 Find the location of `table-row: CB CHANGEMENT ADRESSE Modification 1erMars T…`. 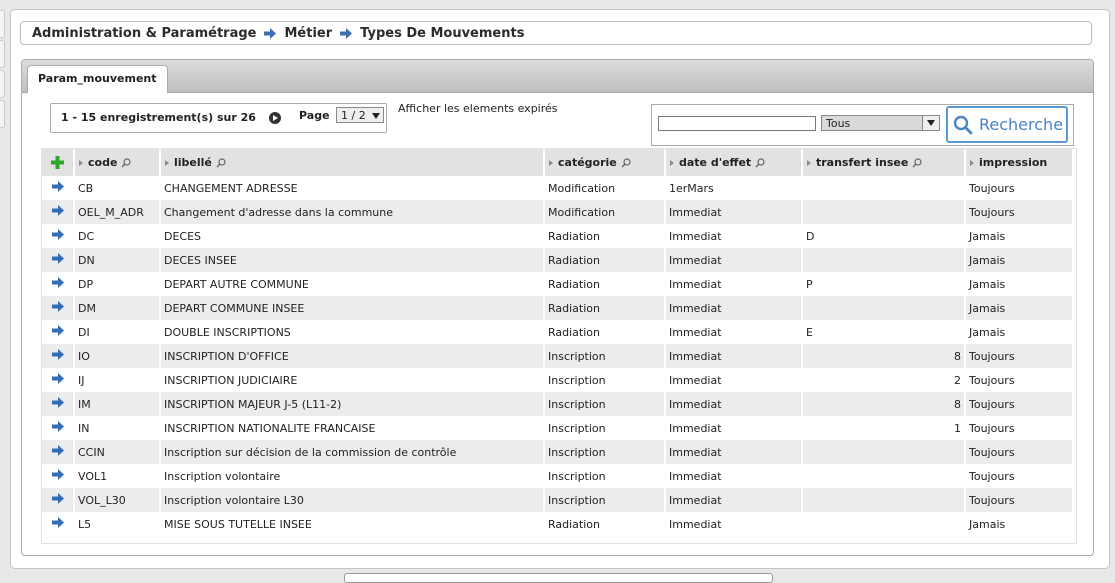

table-row: CB CHANGEMENT ADRESSE Modification 1erMars T… is located at coordinates (558, 188).